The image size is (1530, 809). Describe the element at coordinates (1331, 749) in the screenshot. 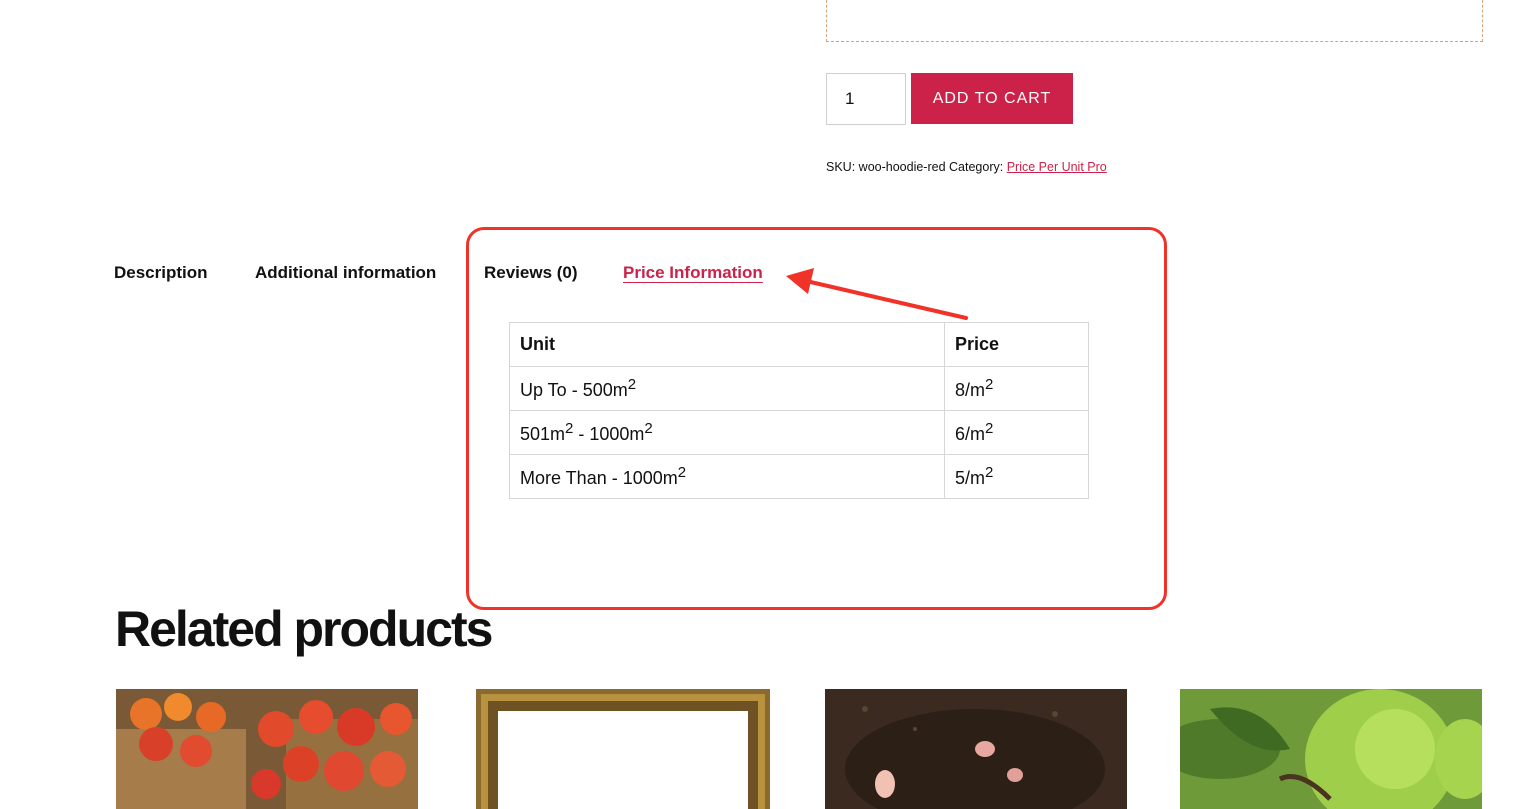

I see `related-product-image-guava` at that location.